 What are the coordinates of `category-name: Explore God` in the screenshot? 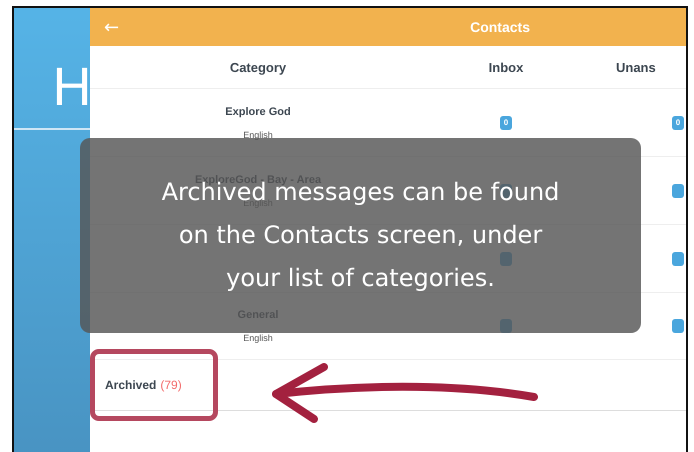 It's located at (258, 112).